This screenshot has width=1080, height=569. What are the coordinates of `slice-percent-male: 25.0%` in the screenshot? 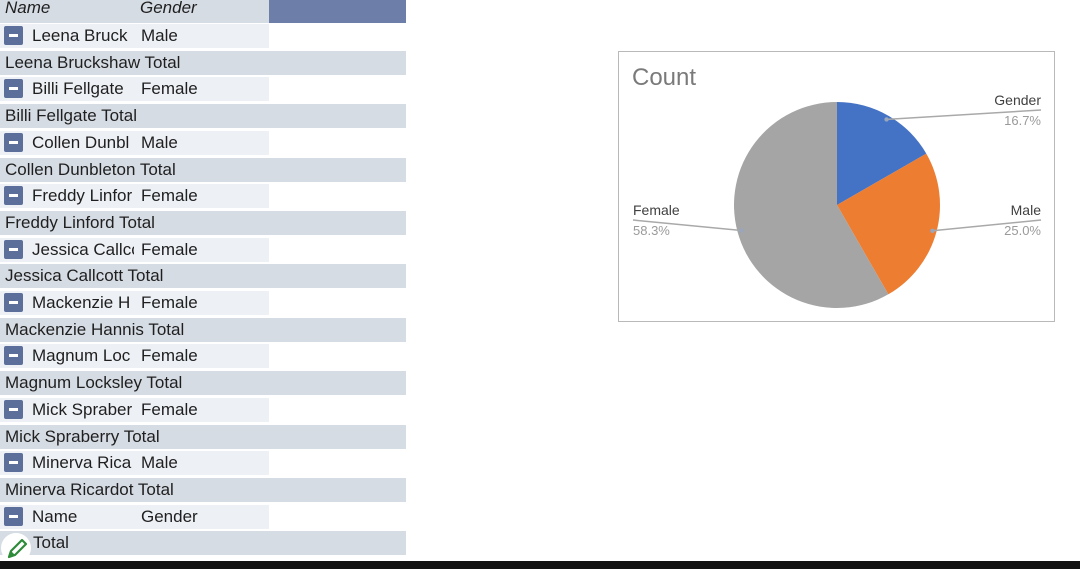 It's located at (1022, 230).